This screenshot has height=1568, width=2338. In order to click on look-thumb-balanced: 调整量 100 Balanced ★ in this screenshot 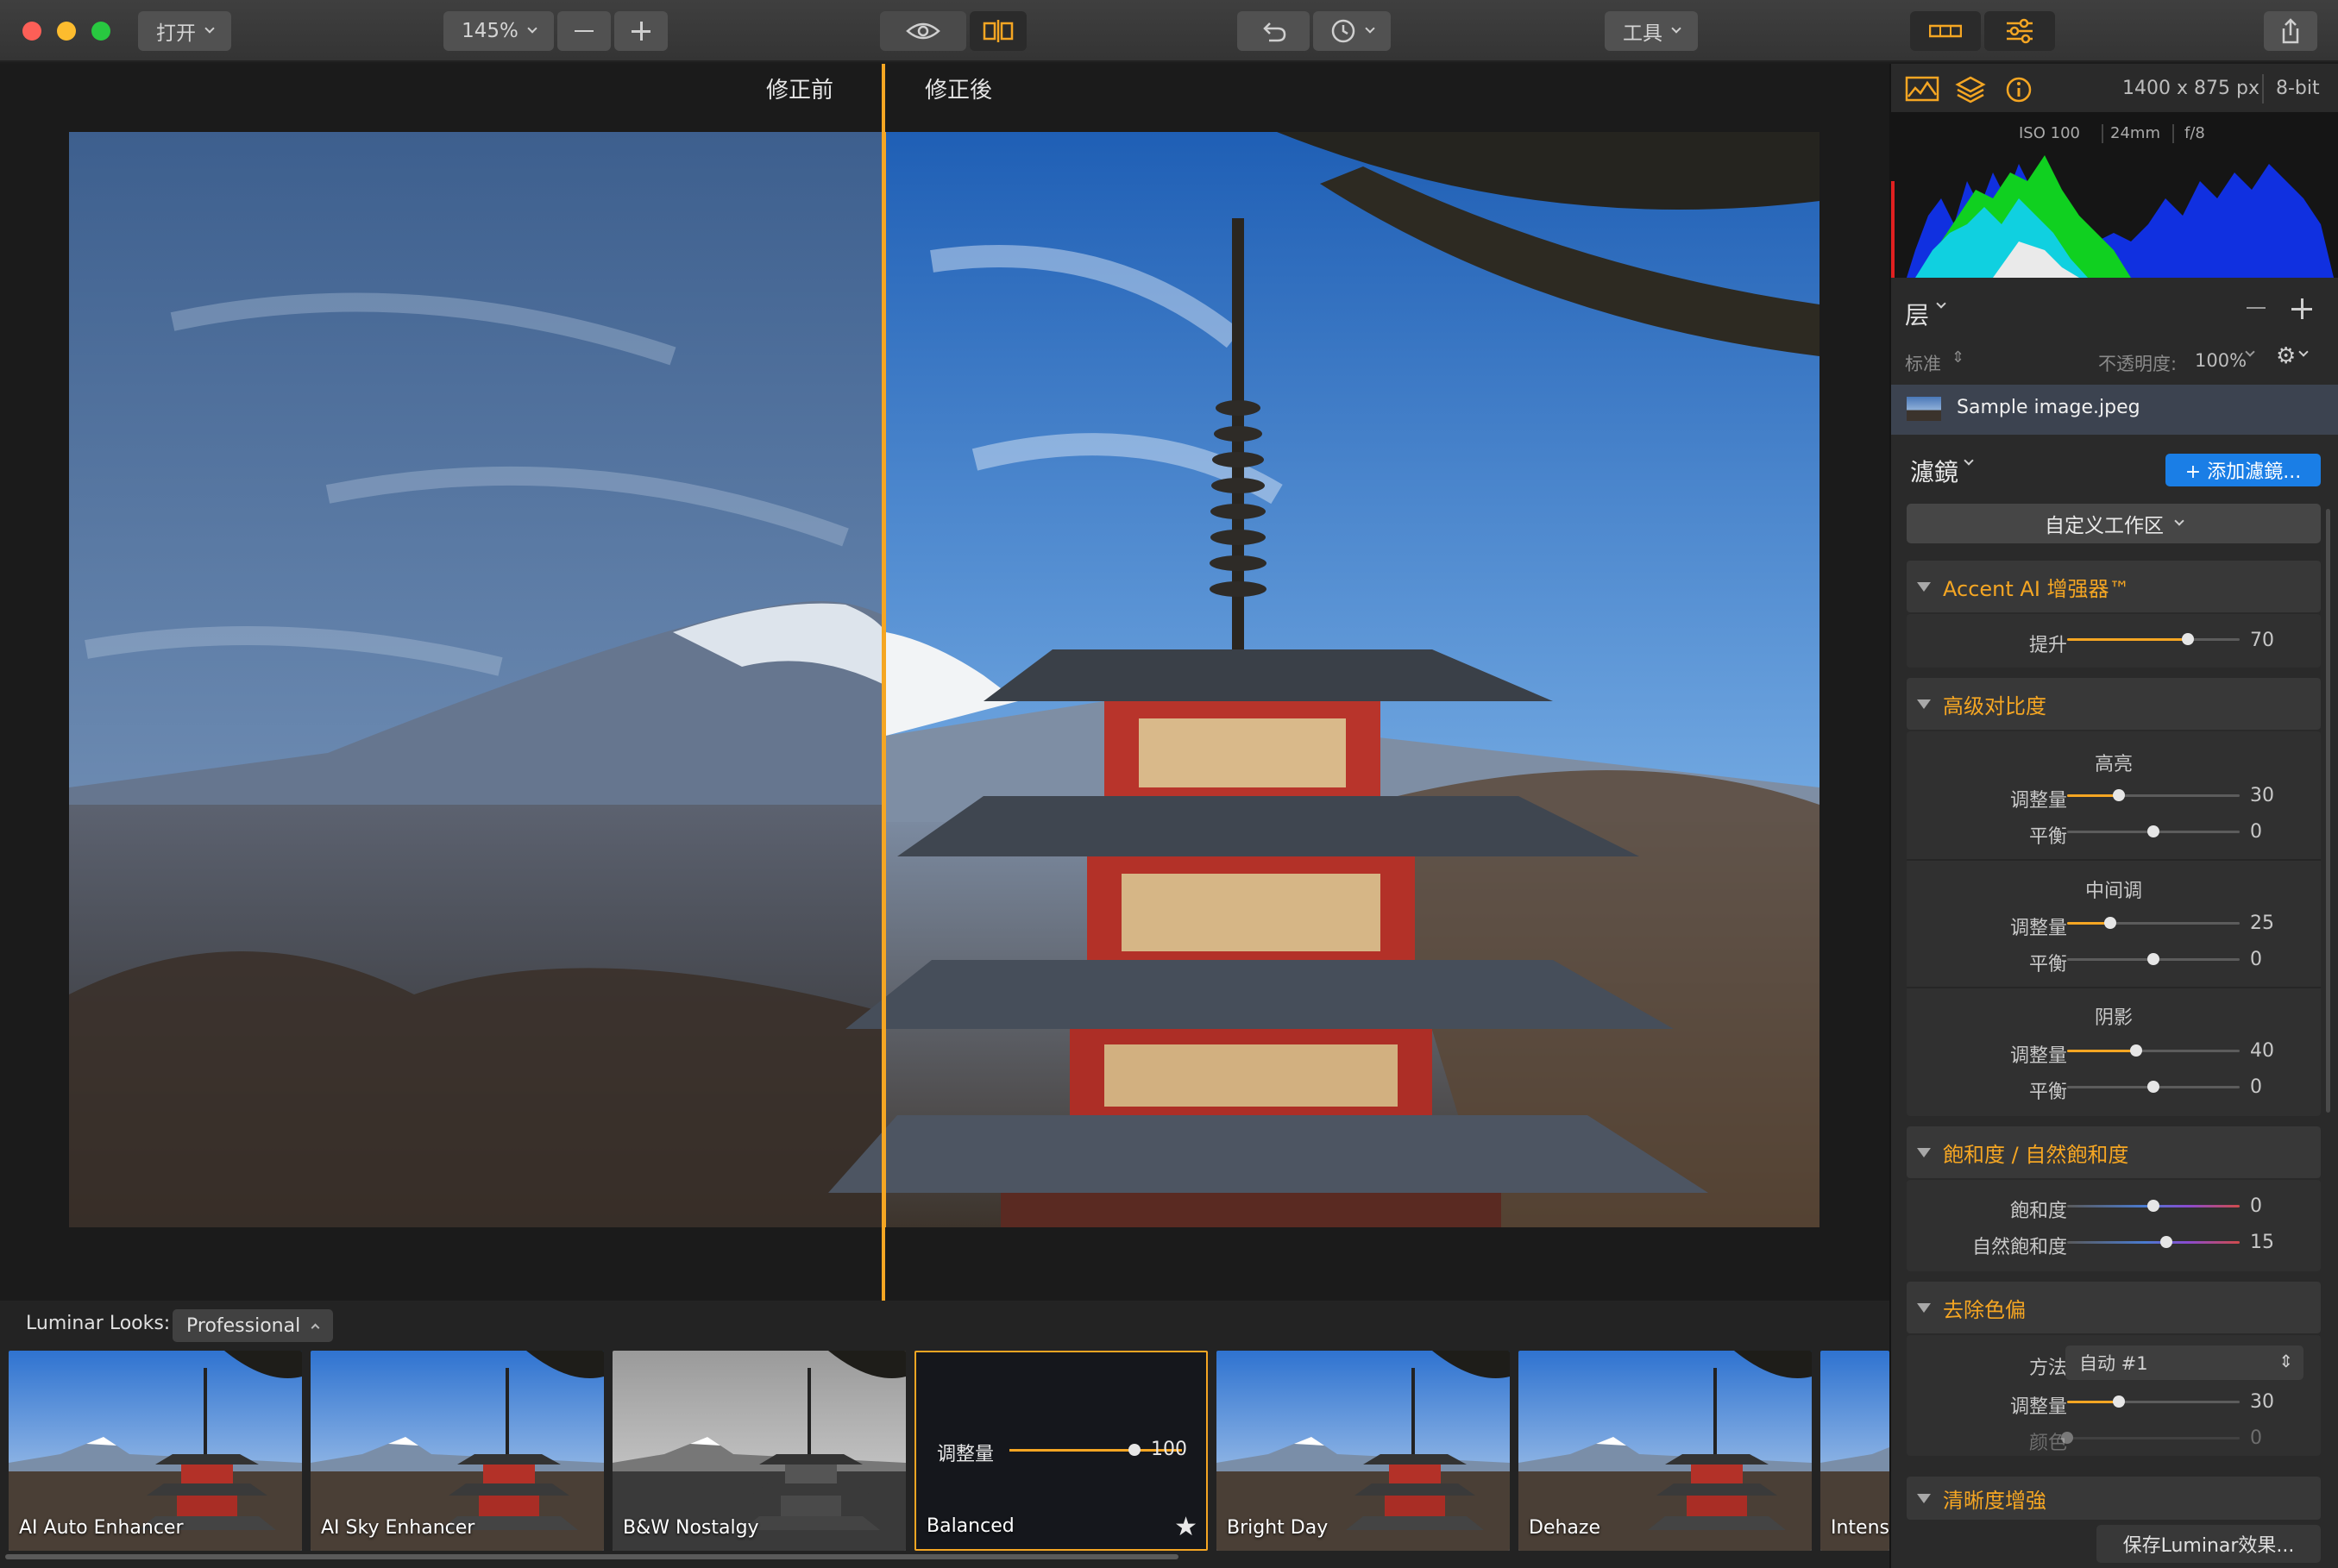, I will do `click(1061, 1451)`.